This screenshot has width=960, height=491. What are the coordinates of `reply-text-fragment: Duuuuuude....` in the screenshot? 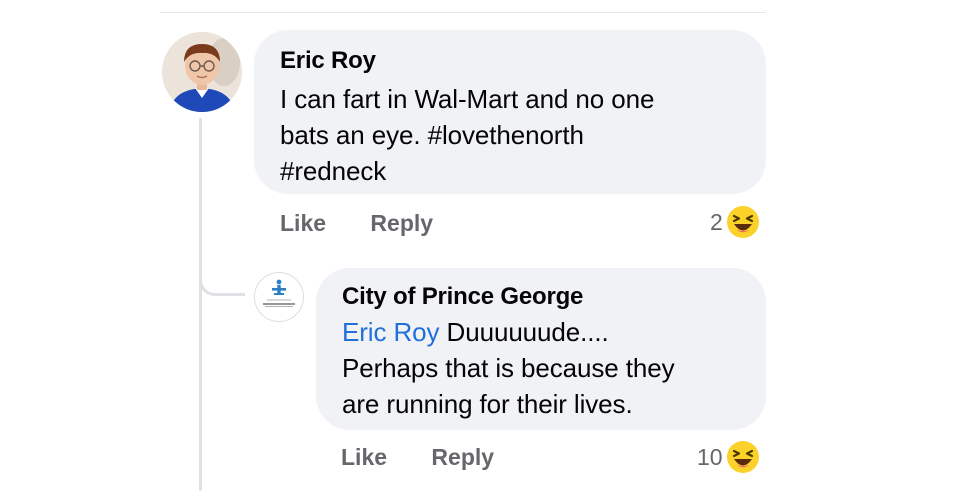 It's located at (524, 332).